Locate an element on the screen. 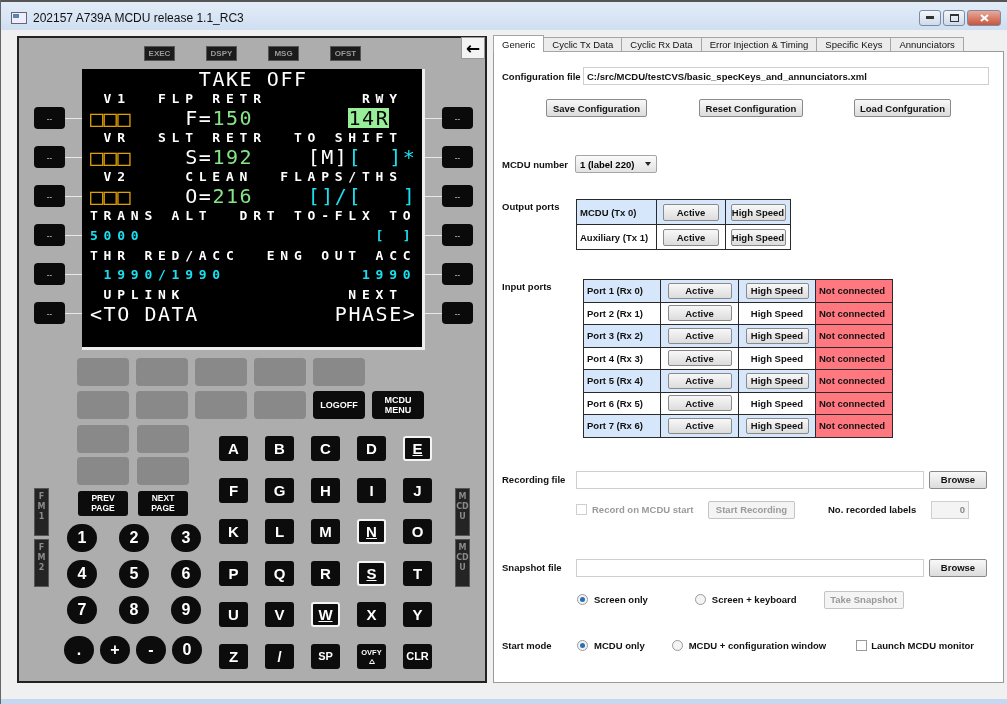  tab: Annunciators is located at coordinates (927, 44).